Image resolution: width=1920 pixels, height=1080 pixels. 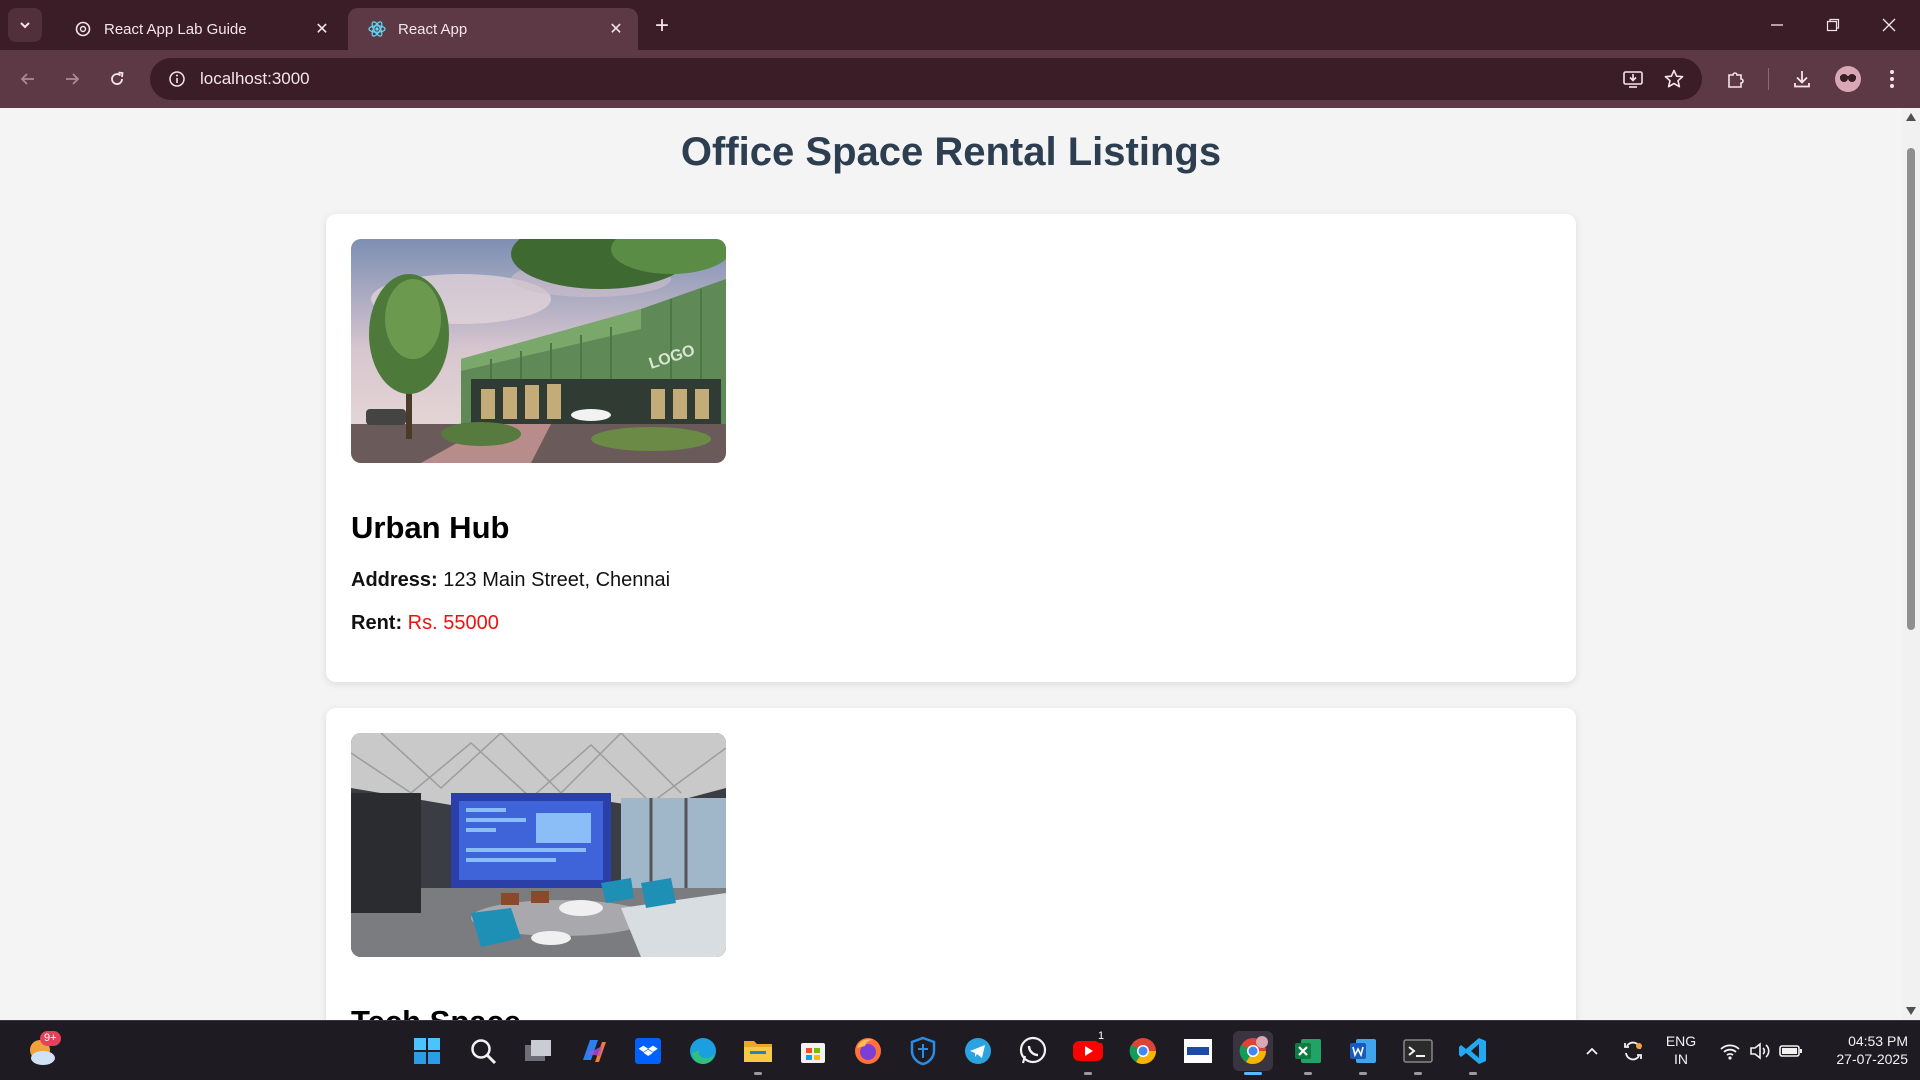 I want to click on taskbar-app-excel, so click(x=1308, y=1053).